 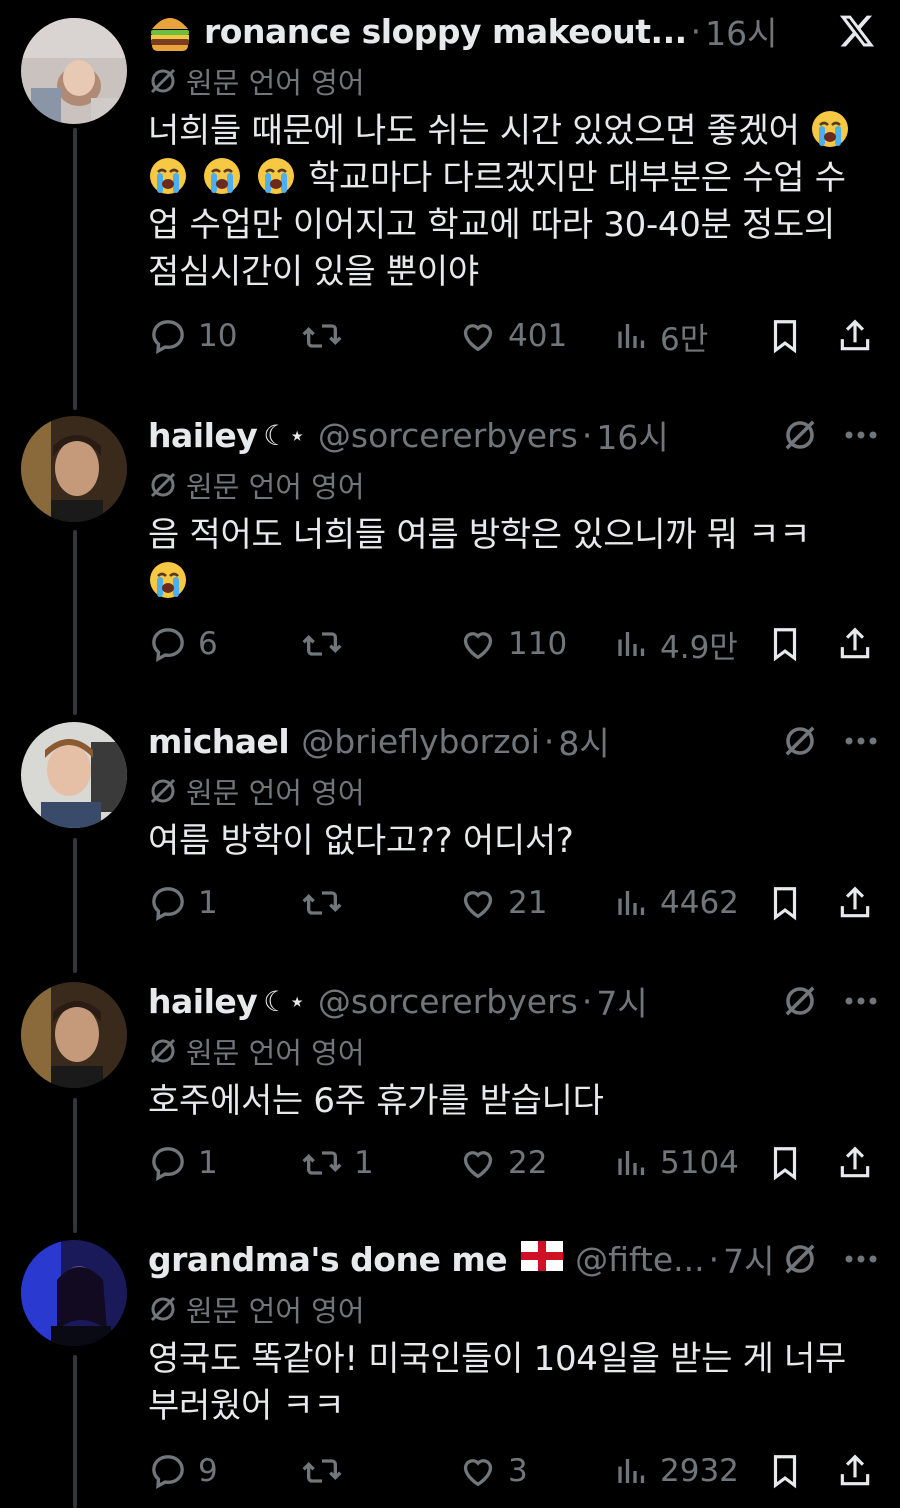 I want to click on like-button: 3, so click(x=493, y=1471).